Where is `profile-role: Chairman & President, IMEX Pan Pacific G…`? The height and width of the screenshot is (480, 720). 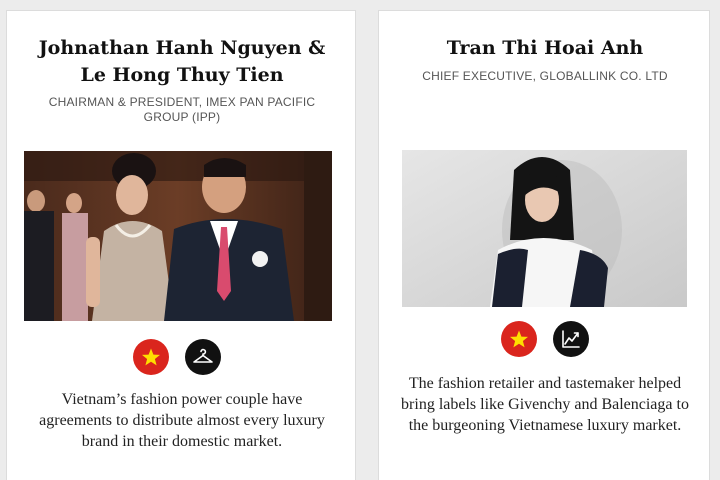
profile-role: Chairman & President, IMEX Pan Pacific G… is located at coordinates (182, 109).